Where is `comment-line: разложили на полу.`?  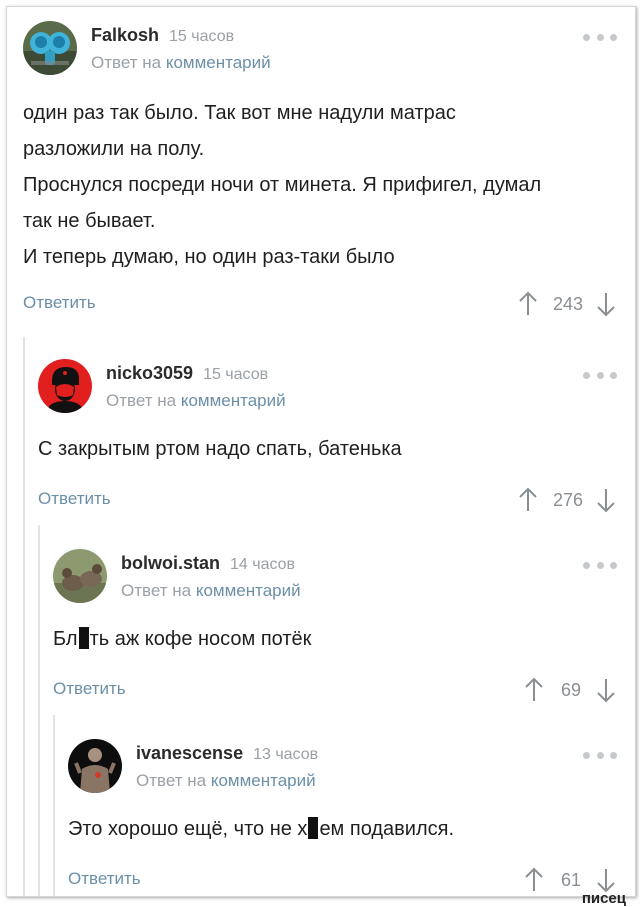 comment-line: разложили на полу. is located at coordinates (114, 149).